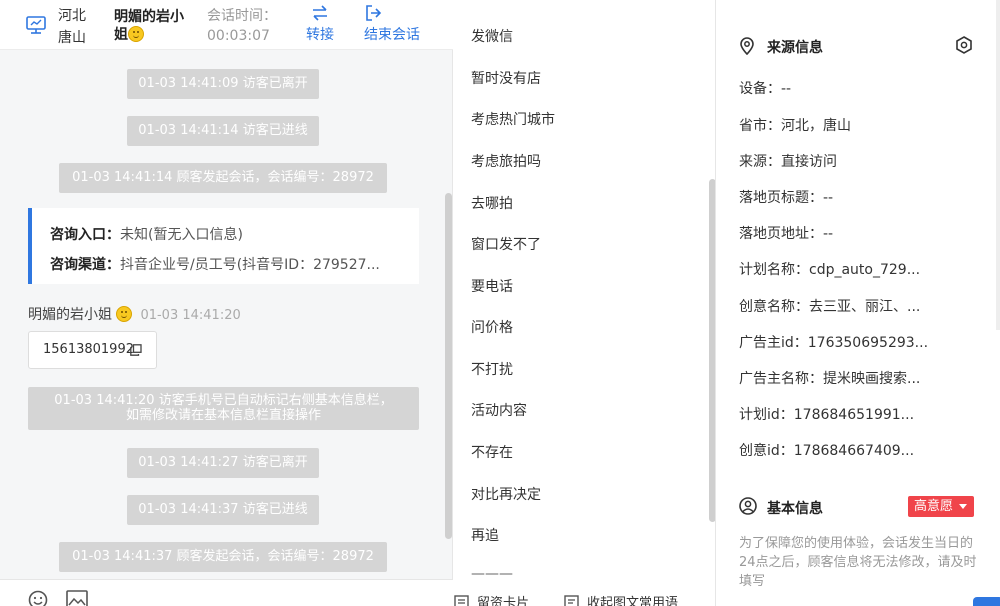 The image size is (1000, 606). Describe the element at coordinates (223, 178) in the screenshot. I see `system-message: 01-03 14:41:14 顾客发起会话，会话编号：28972` at that location.